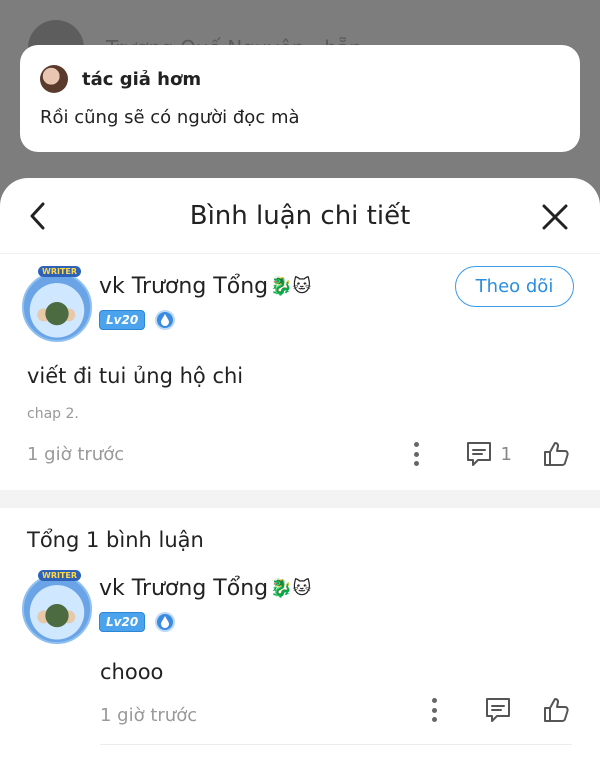  I want to click on comment-author: vk Trương Tổng 🐉🐱, so click(205, 286).